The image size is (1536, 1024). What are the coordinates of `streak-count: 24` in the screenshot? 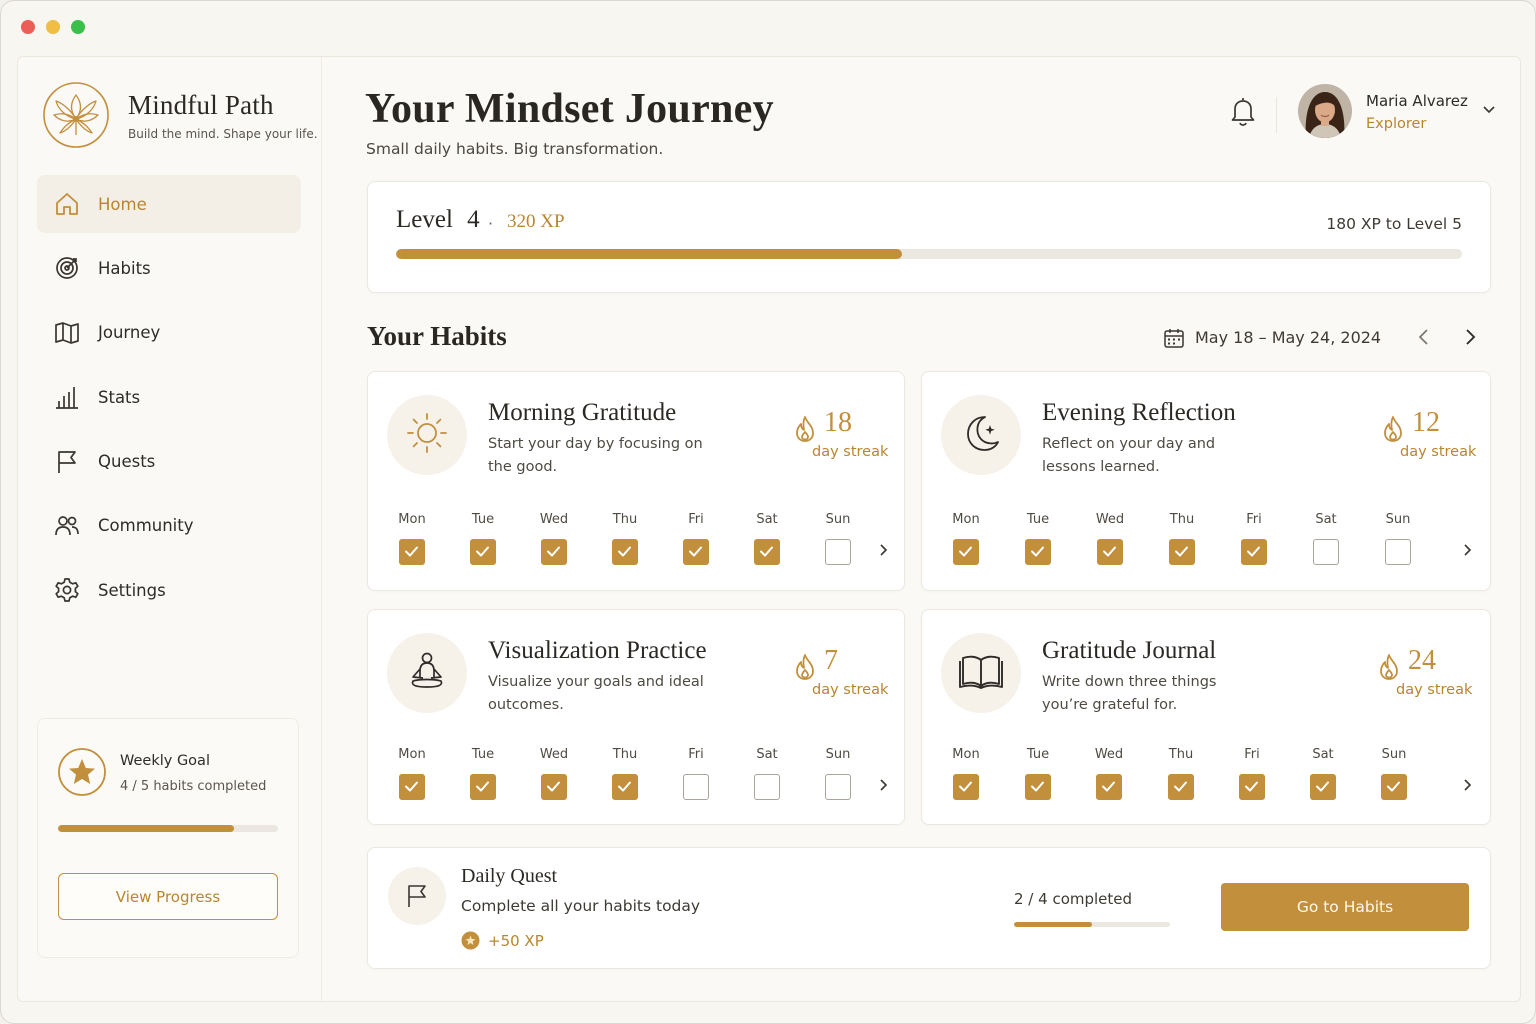 It's located at (1422, 660).